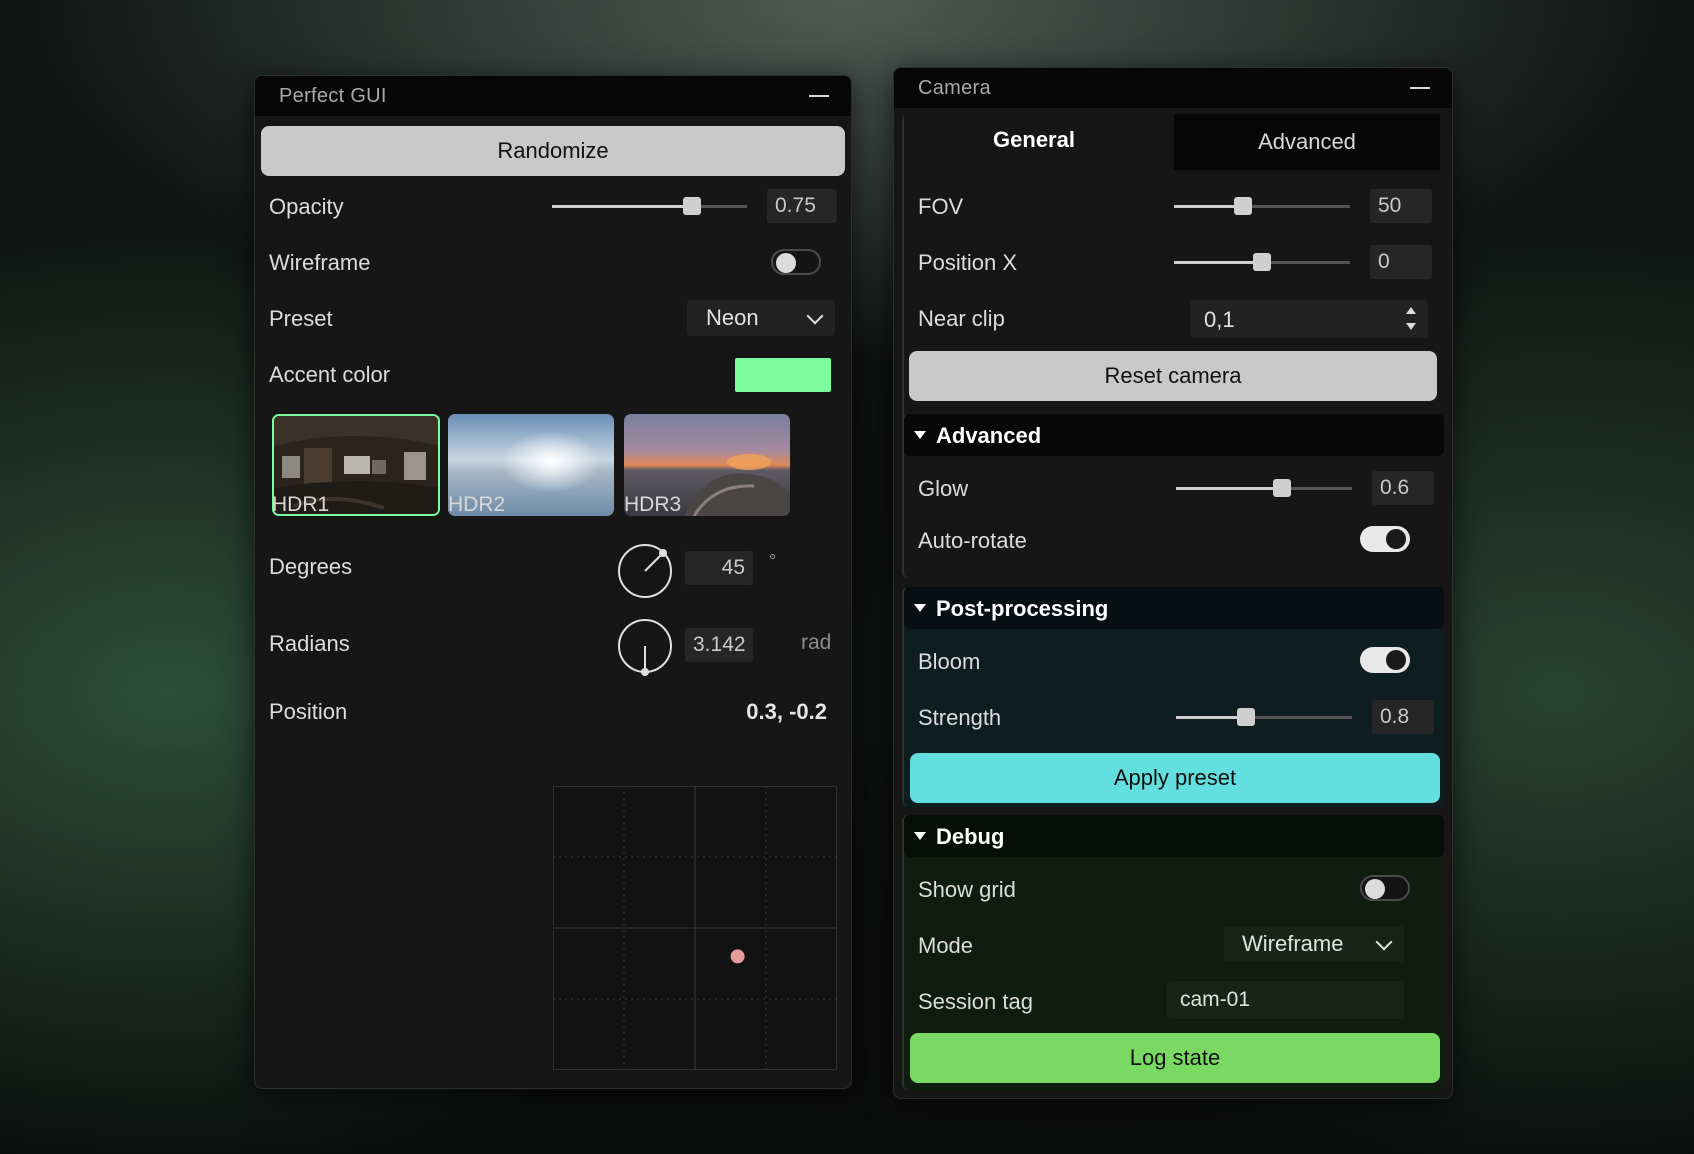 The width and height of the screenshot is (1694, 1154). What do you see at coordinates (1175, 1058) in the screenshot?
I see `log-state-button: Log state` at bounding box center [1175, 1058].